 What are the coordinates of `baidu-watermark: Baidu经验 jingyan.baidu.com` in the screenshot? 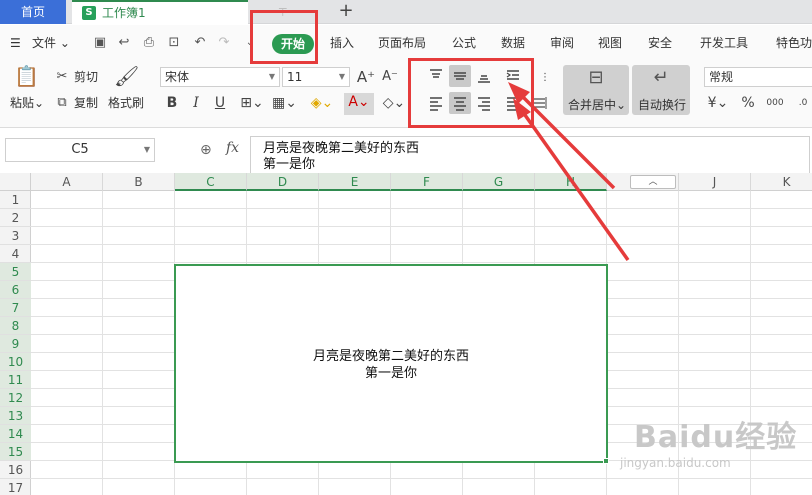 It's located at (708, 447).